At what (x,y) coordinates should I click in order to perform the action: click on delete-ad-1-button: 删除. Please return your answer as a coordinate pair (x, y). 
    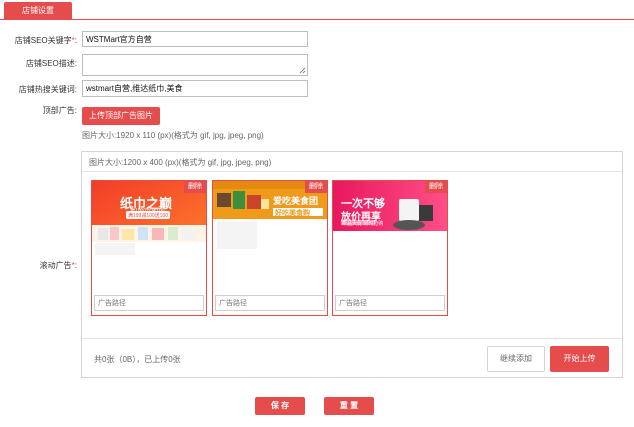
    Looking at the image, I should click on (195, 187).